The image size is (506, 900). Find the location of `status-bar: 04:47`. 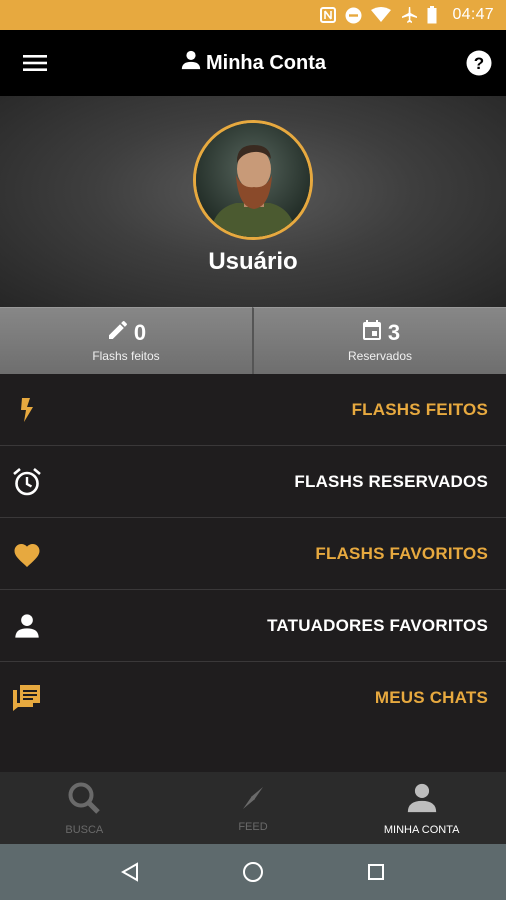

status-bar: 04:47 is located at coordinates (253, 15).